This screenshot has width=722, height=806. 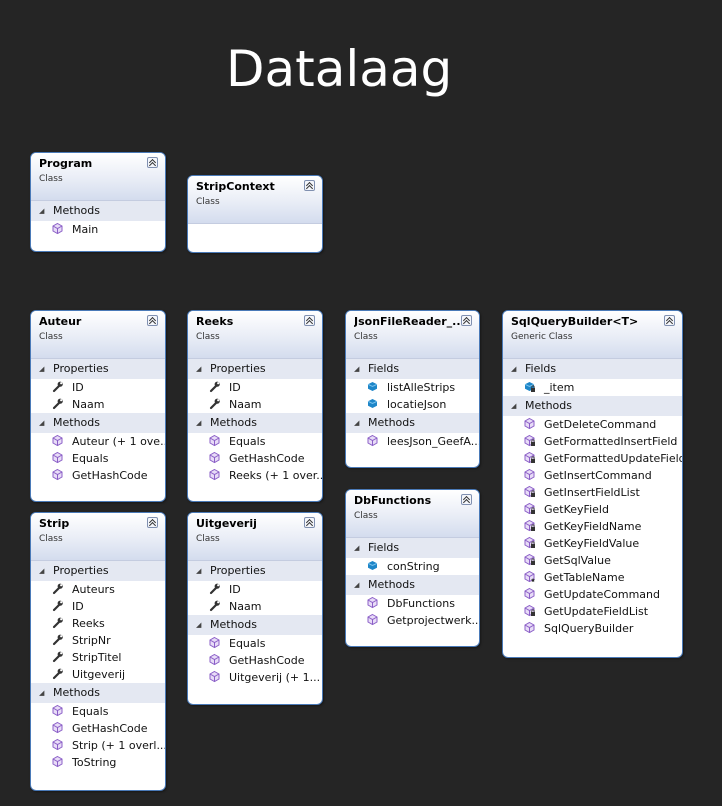 I want to click on member-gettablename: GetTableName, so click(x=592, y=577).